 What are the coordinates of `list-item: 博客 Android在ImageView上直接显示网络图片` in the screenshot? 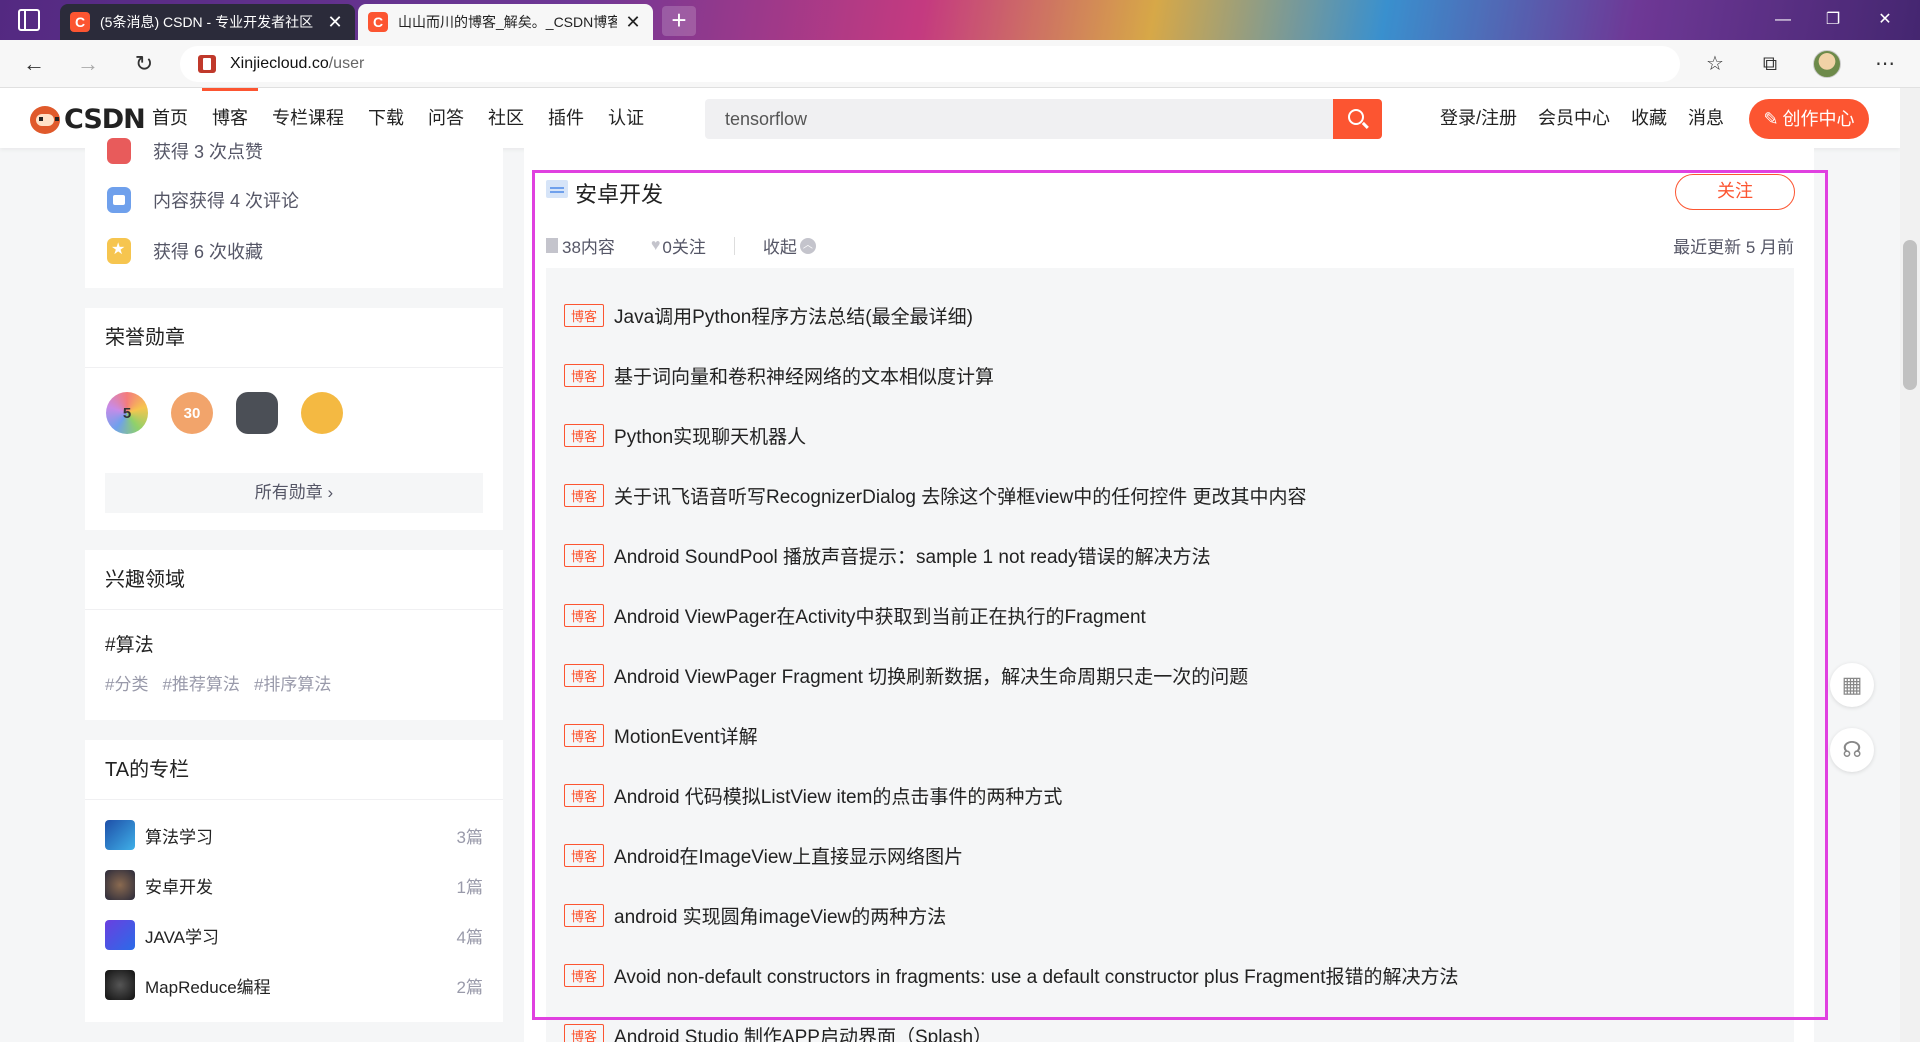 It's located at (763, 855).